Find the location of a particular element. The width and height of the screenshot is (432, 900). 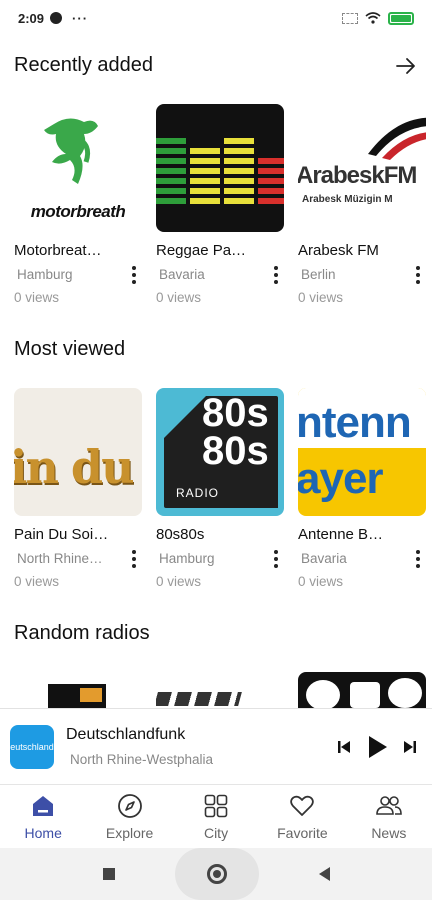

station-name: Arabesk FM is located at coordinates (338, 250).